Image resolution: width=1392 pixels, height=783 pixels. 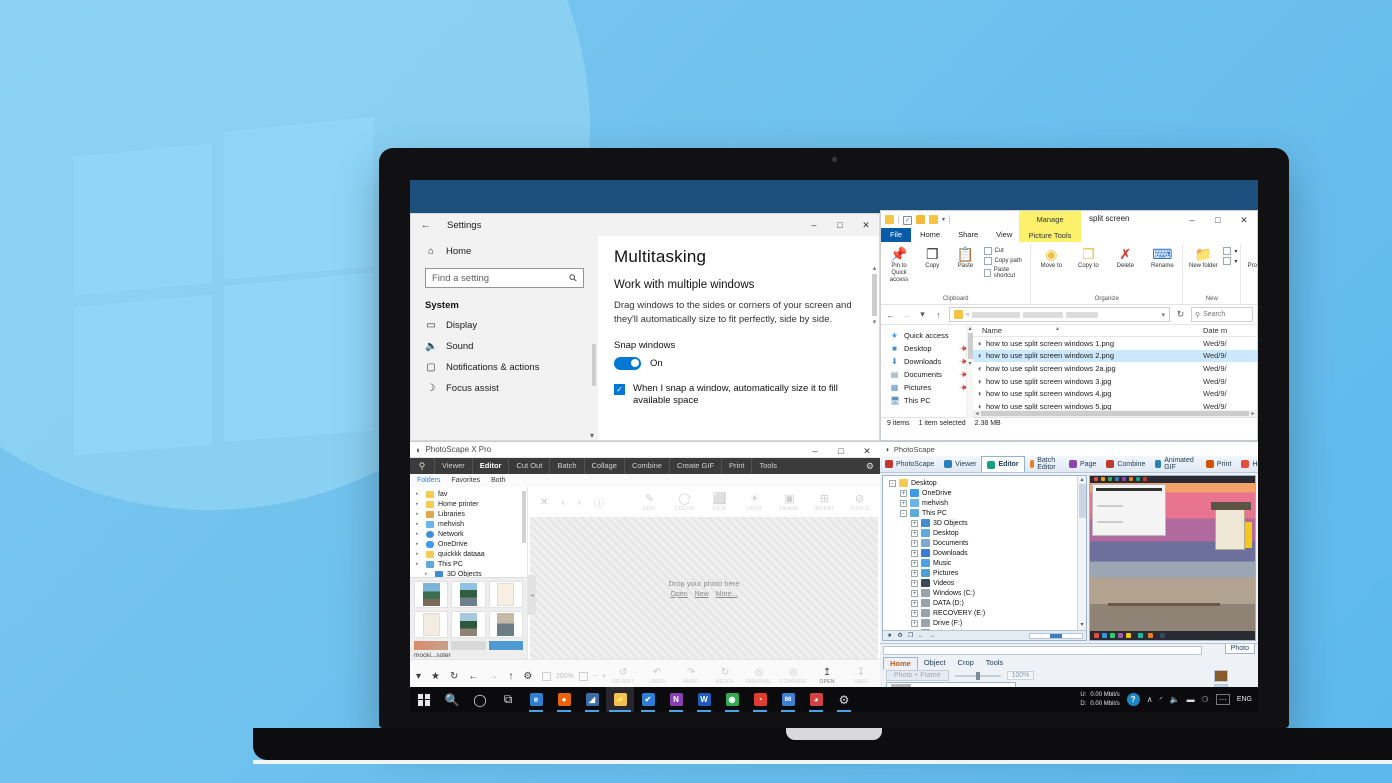 I want to click on wifi-icon: ◜, so click(x=1161, y=699).